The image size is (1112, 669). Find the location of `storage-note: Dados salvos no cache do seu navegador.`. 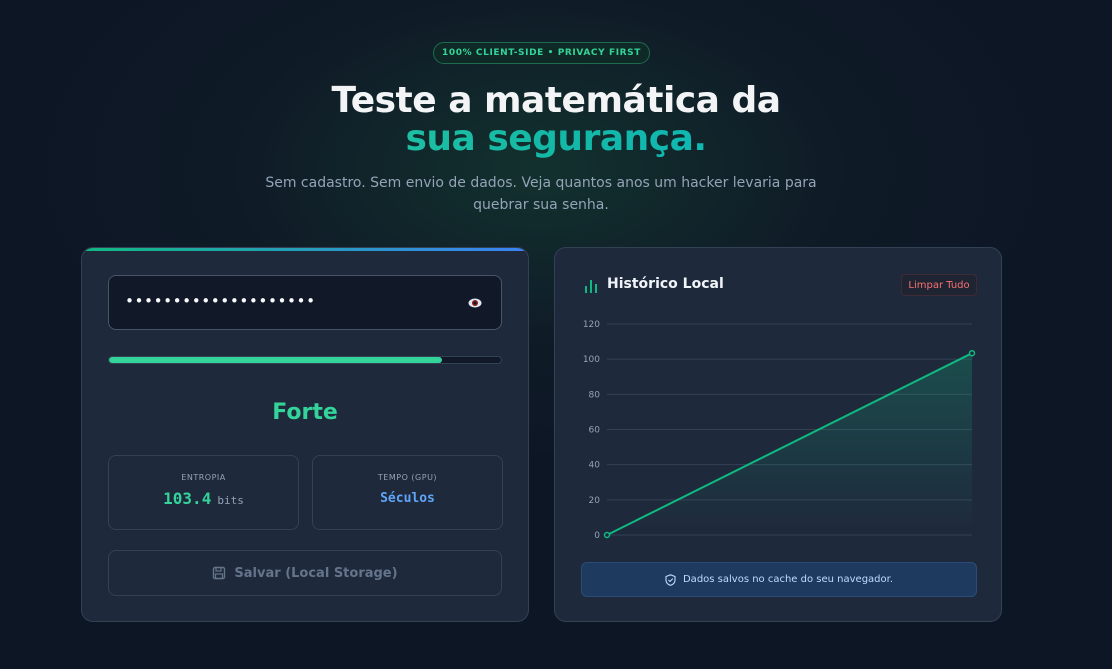

storage-note: Dados salvos no cache do seu navegador. is located at coordinates (779, 579).